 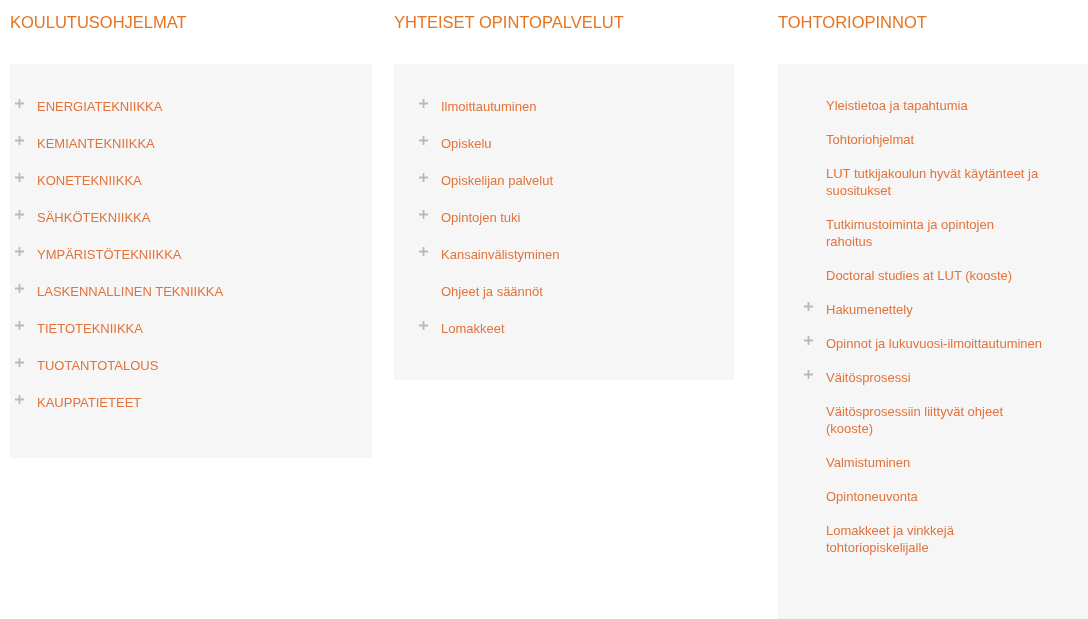 What do you see at coordinates (100, 106) in the screenshot?
I see `menu-link: ENERGIATEKNIIKKA` at bounding box center [100, 106].